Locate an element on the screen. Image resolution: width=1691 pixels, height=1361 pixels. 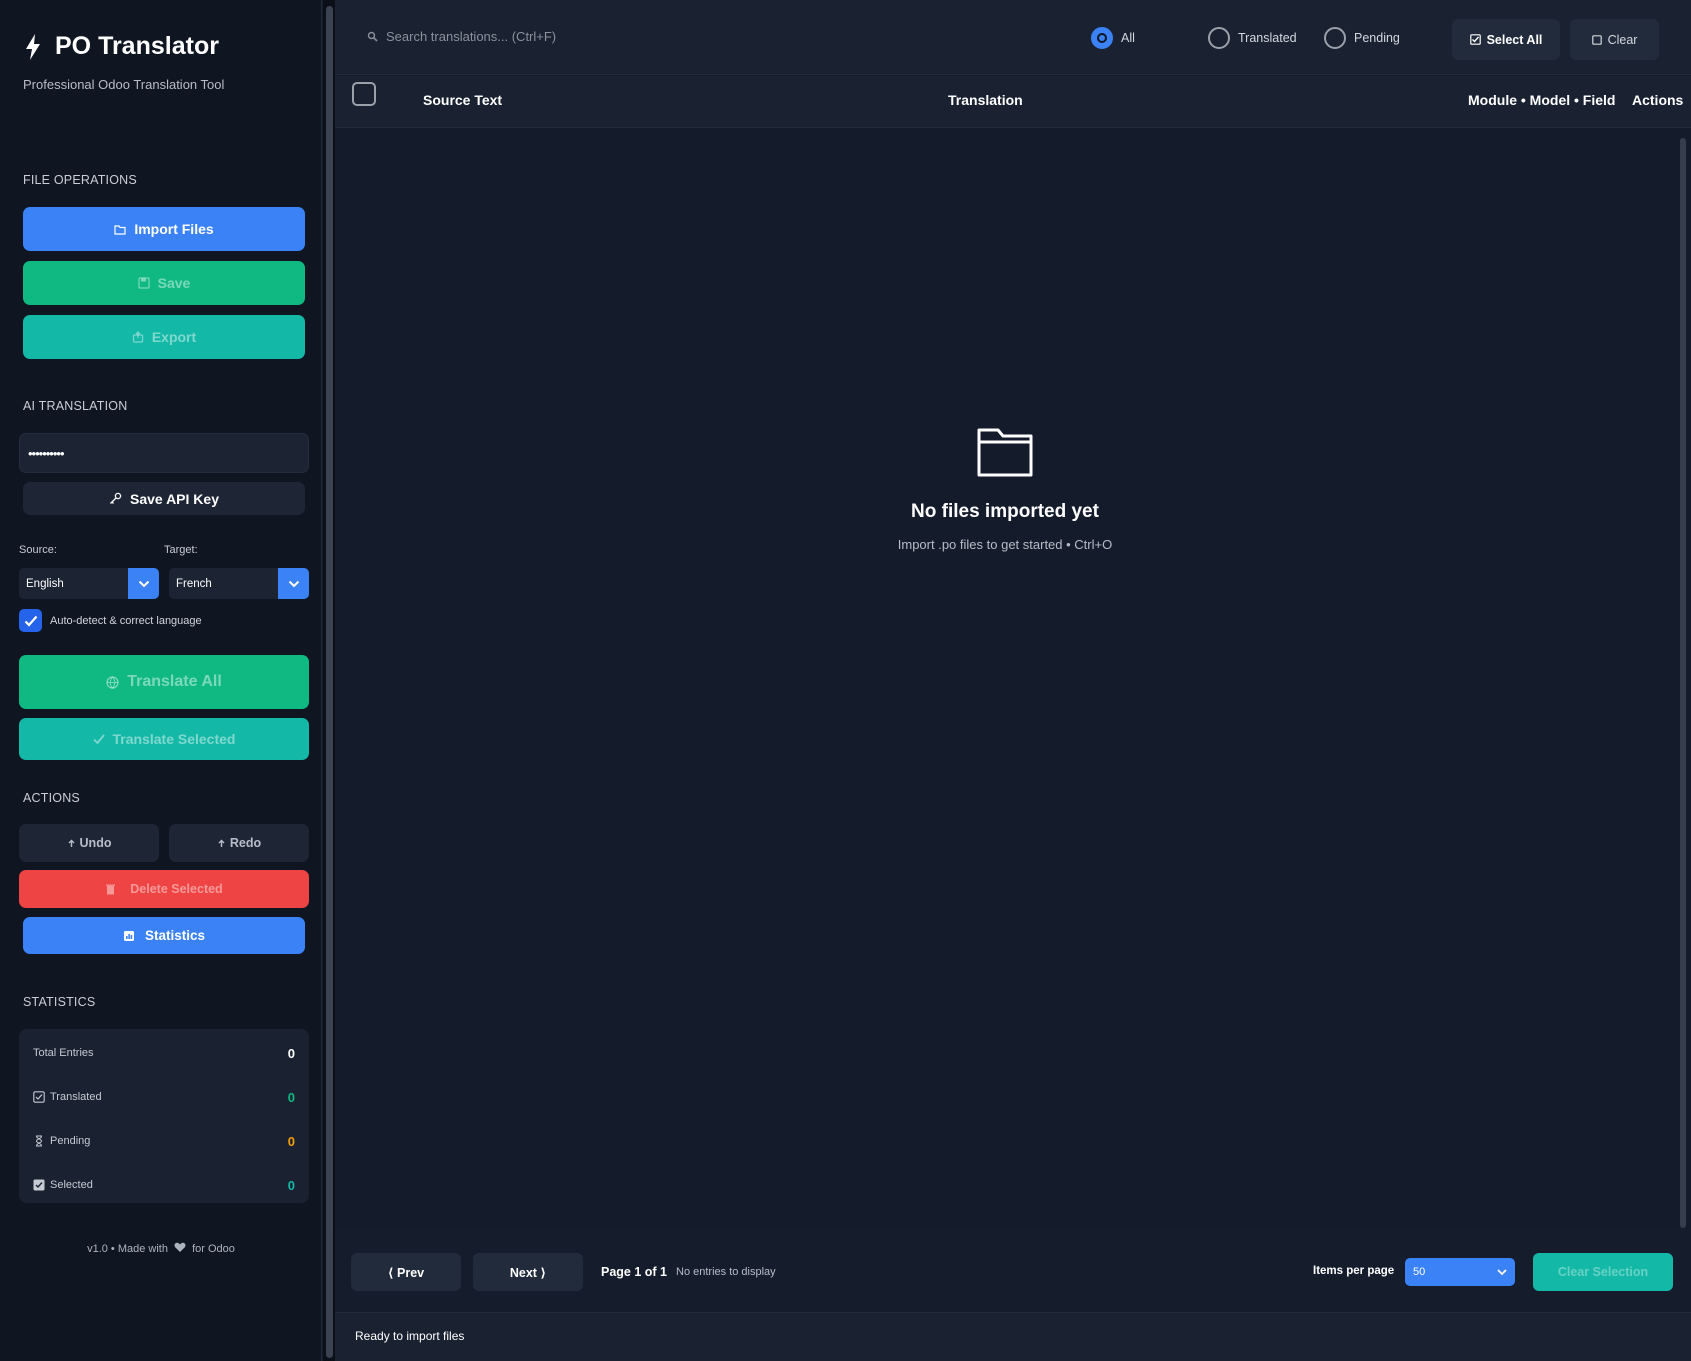
save-button: Save is located at coordinates (164, 283).